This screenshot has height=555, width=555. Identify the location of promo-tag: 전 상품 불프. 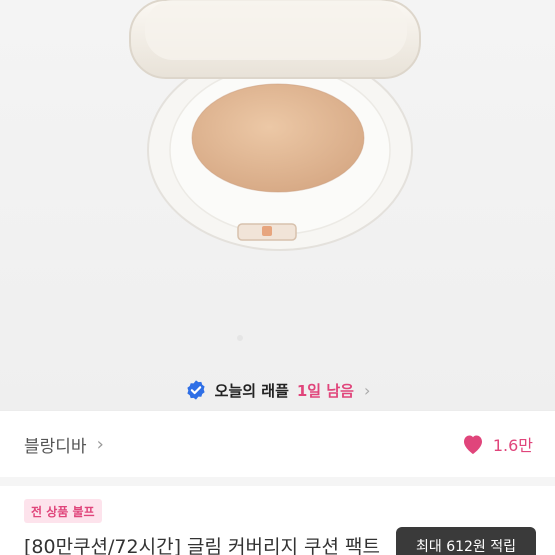
(63, 511).